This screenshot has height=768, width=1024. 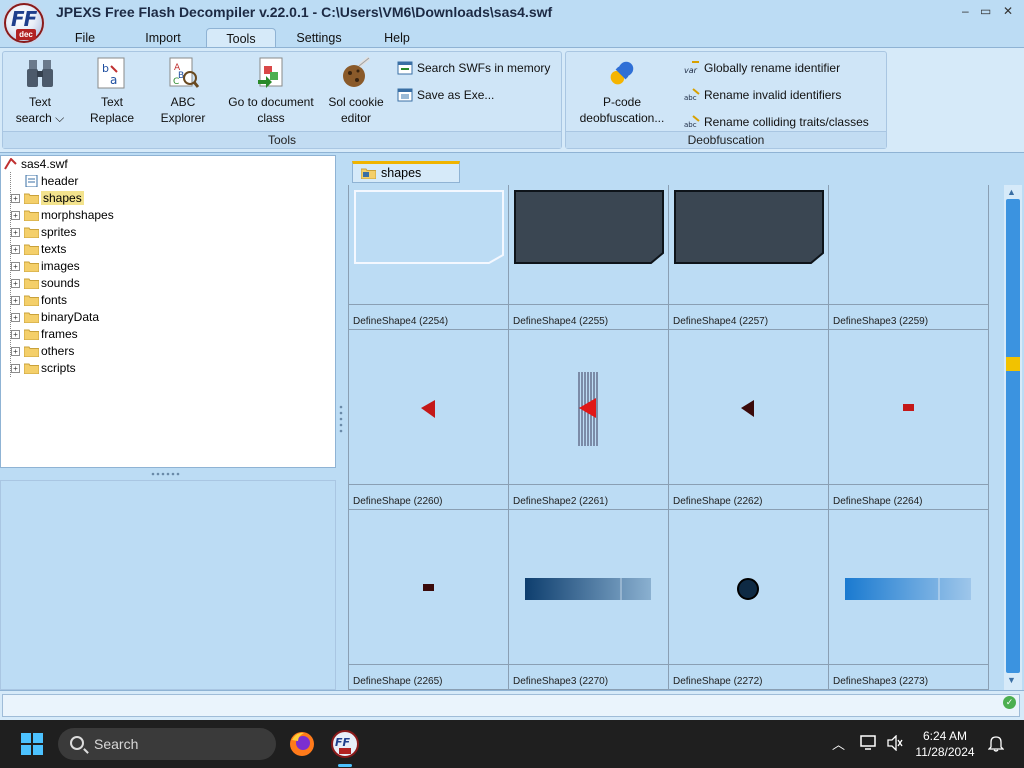 What do you see at coordinates (319, 38) in the screenshot?
I see `tab-settings: Settings` at bounding box center [319, 38].